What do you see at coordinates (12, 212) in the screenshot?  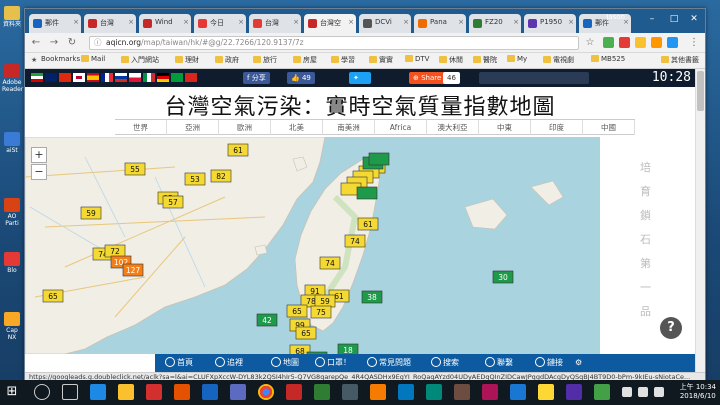 I see `desktop-icon-ao: AO Parti` at bounding box center [12, 212].